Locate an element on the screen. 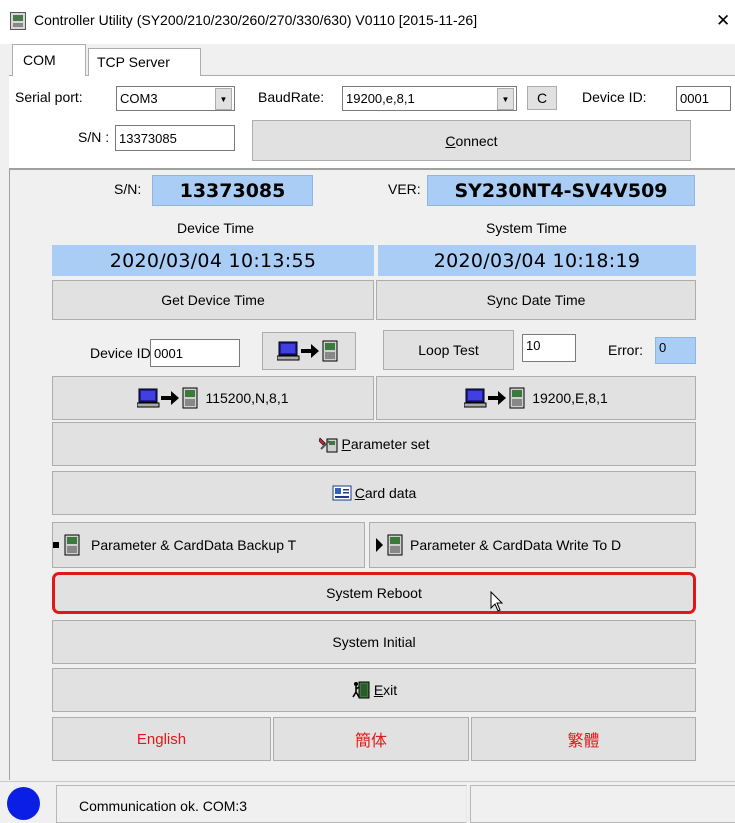 The image size is (735, 823). write-button: Parameter & CardData Write To D is located at coordinates (532, 545).